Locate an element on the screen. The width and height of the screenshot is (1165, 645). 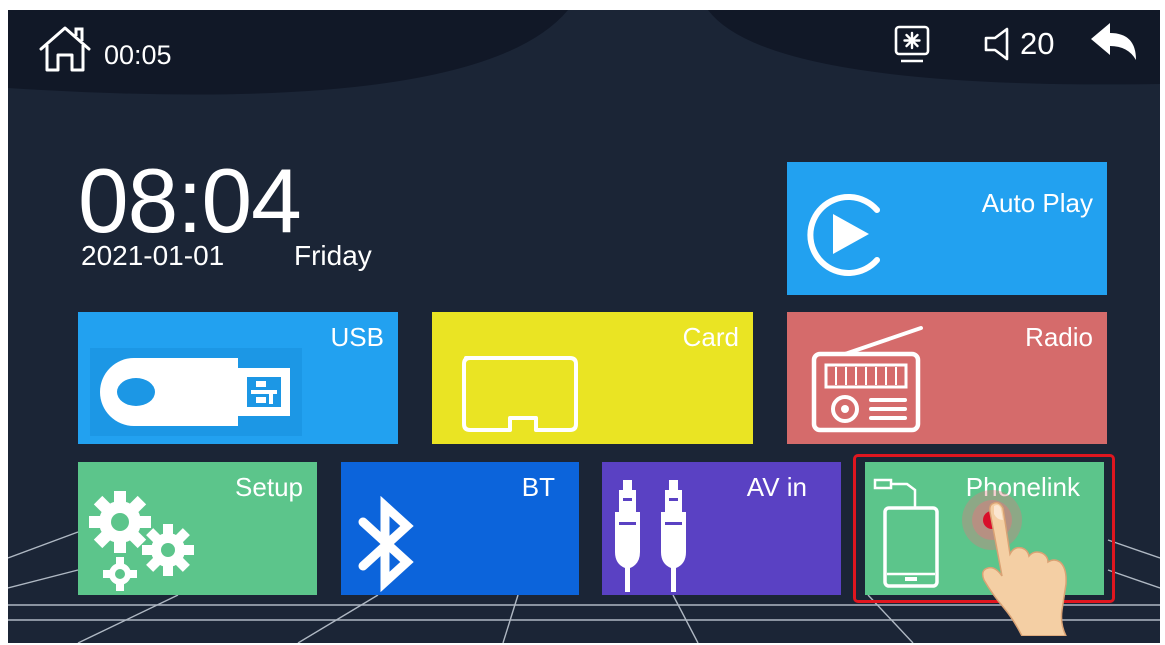
main-clock: 08:04 is located at coordinates (190, 201).